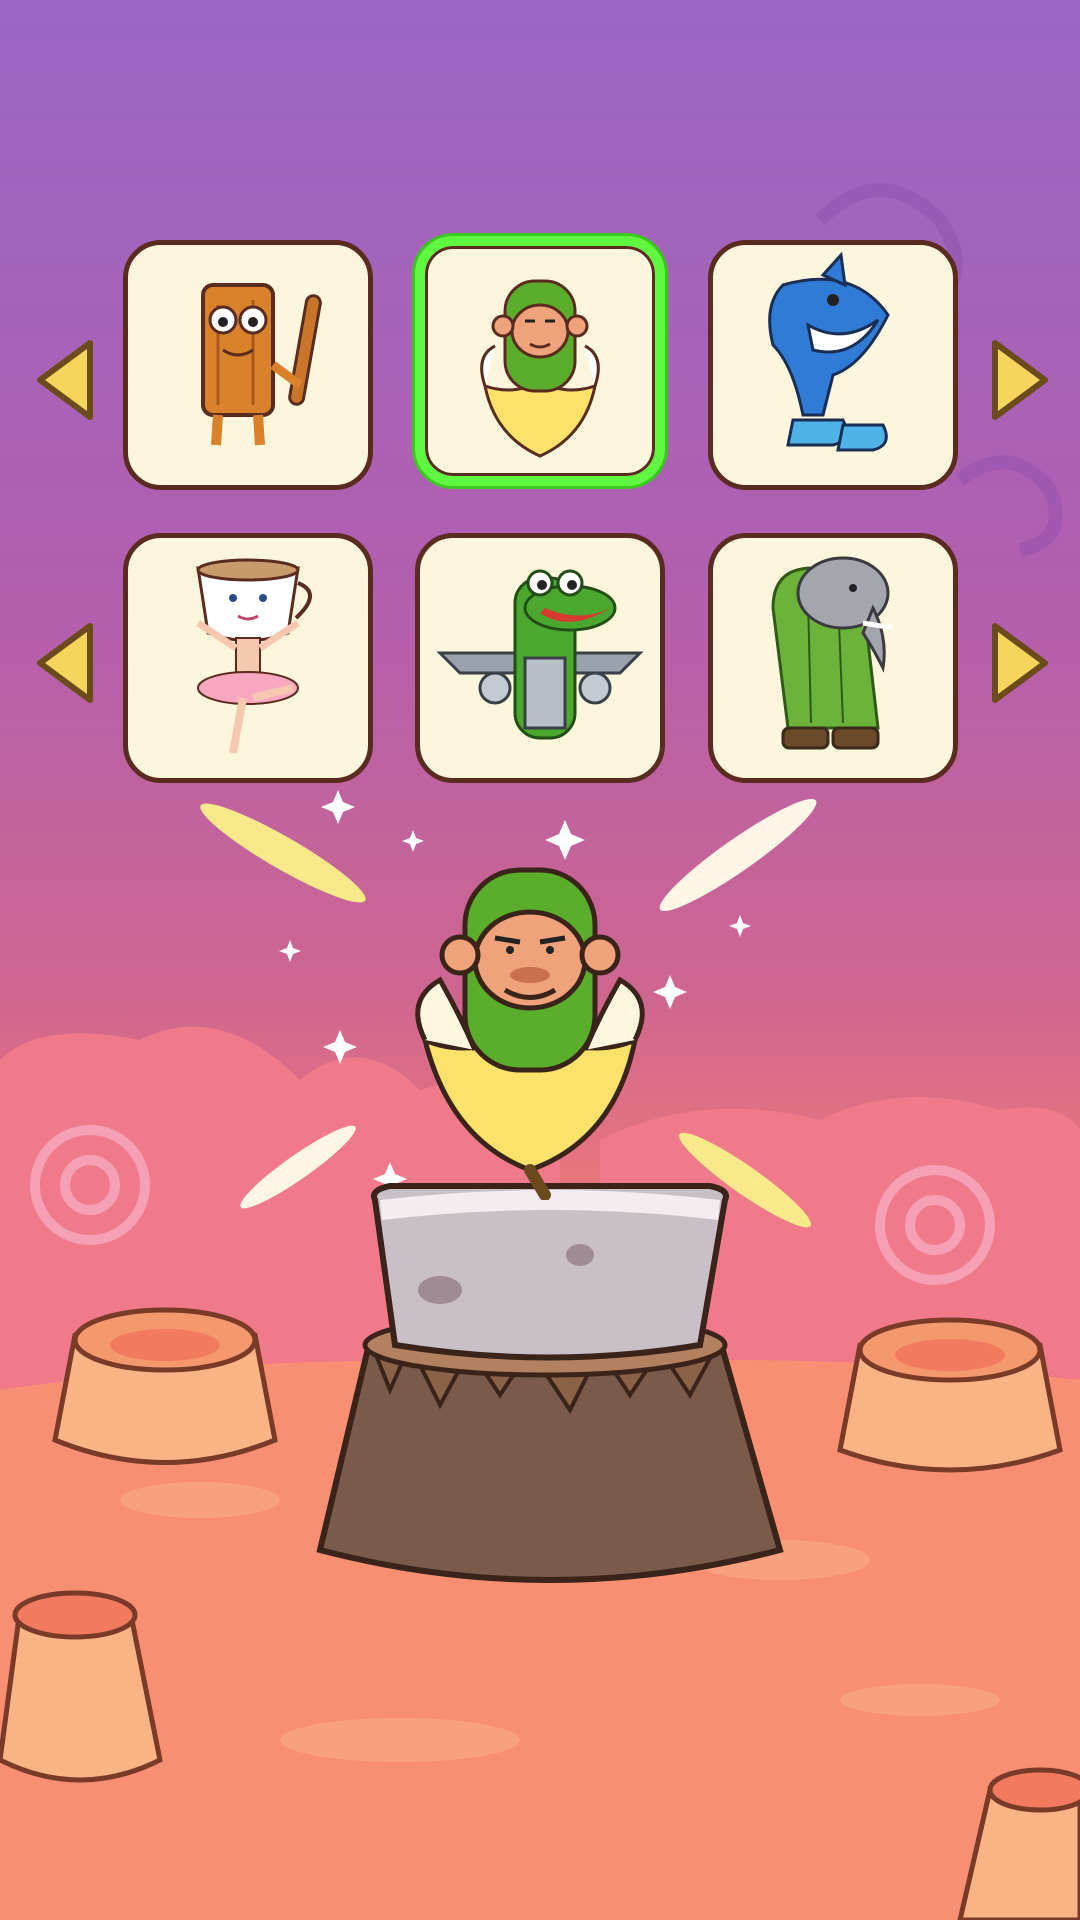 The height and width of the screenshot is (1920, 1080). Describe the element at coordinates (1020, 380) in the screenshot. I see `row1-next-arrow-icon` at that location.